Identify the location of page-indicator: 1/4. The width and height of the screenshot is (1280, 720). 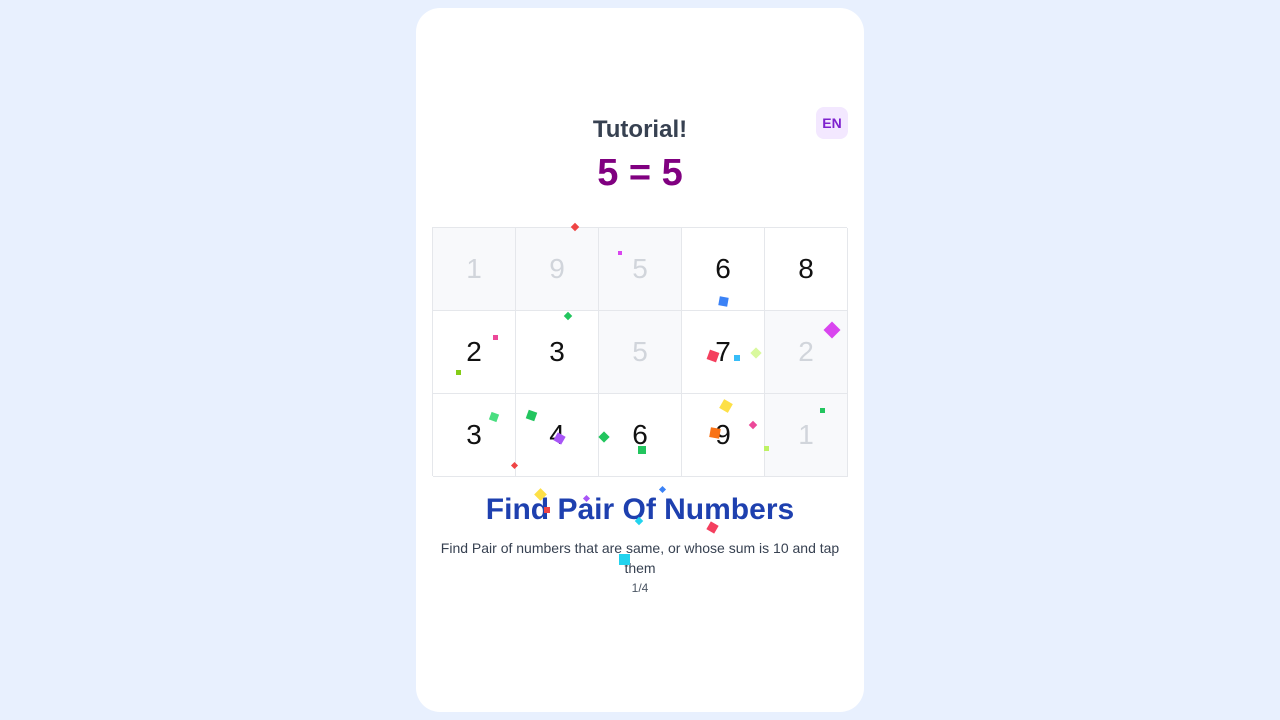
(640, 588).